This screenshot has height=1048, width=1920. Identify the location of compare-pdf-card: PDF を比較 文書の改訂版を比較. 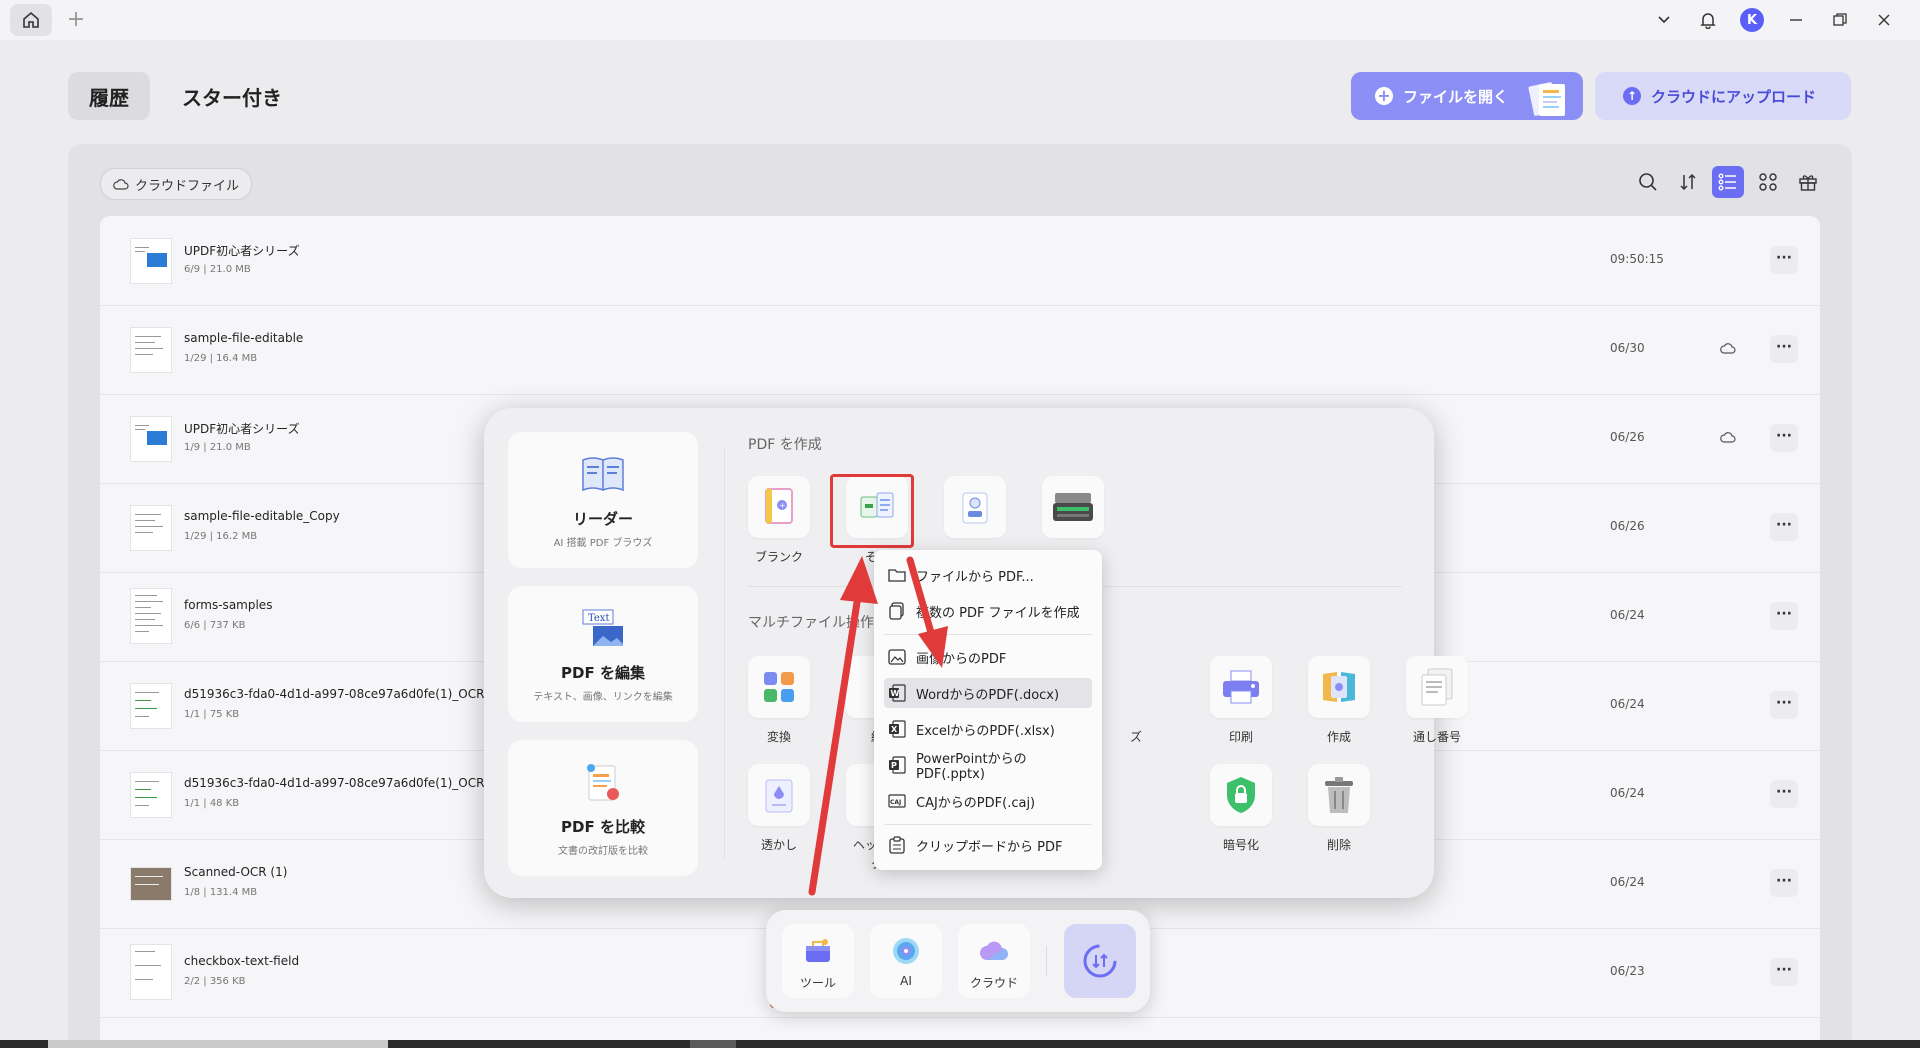
(603, 808).